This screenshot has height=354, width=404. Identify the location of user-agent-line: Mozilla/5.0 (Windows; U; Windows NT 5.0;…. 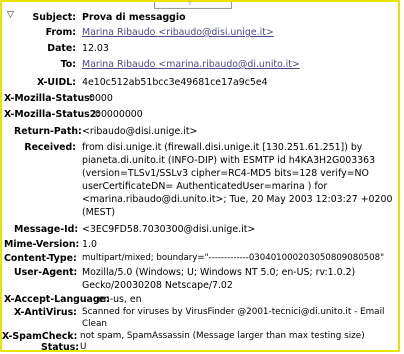
(219, 272).